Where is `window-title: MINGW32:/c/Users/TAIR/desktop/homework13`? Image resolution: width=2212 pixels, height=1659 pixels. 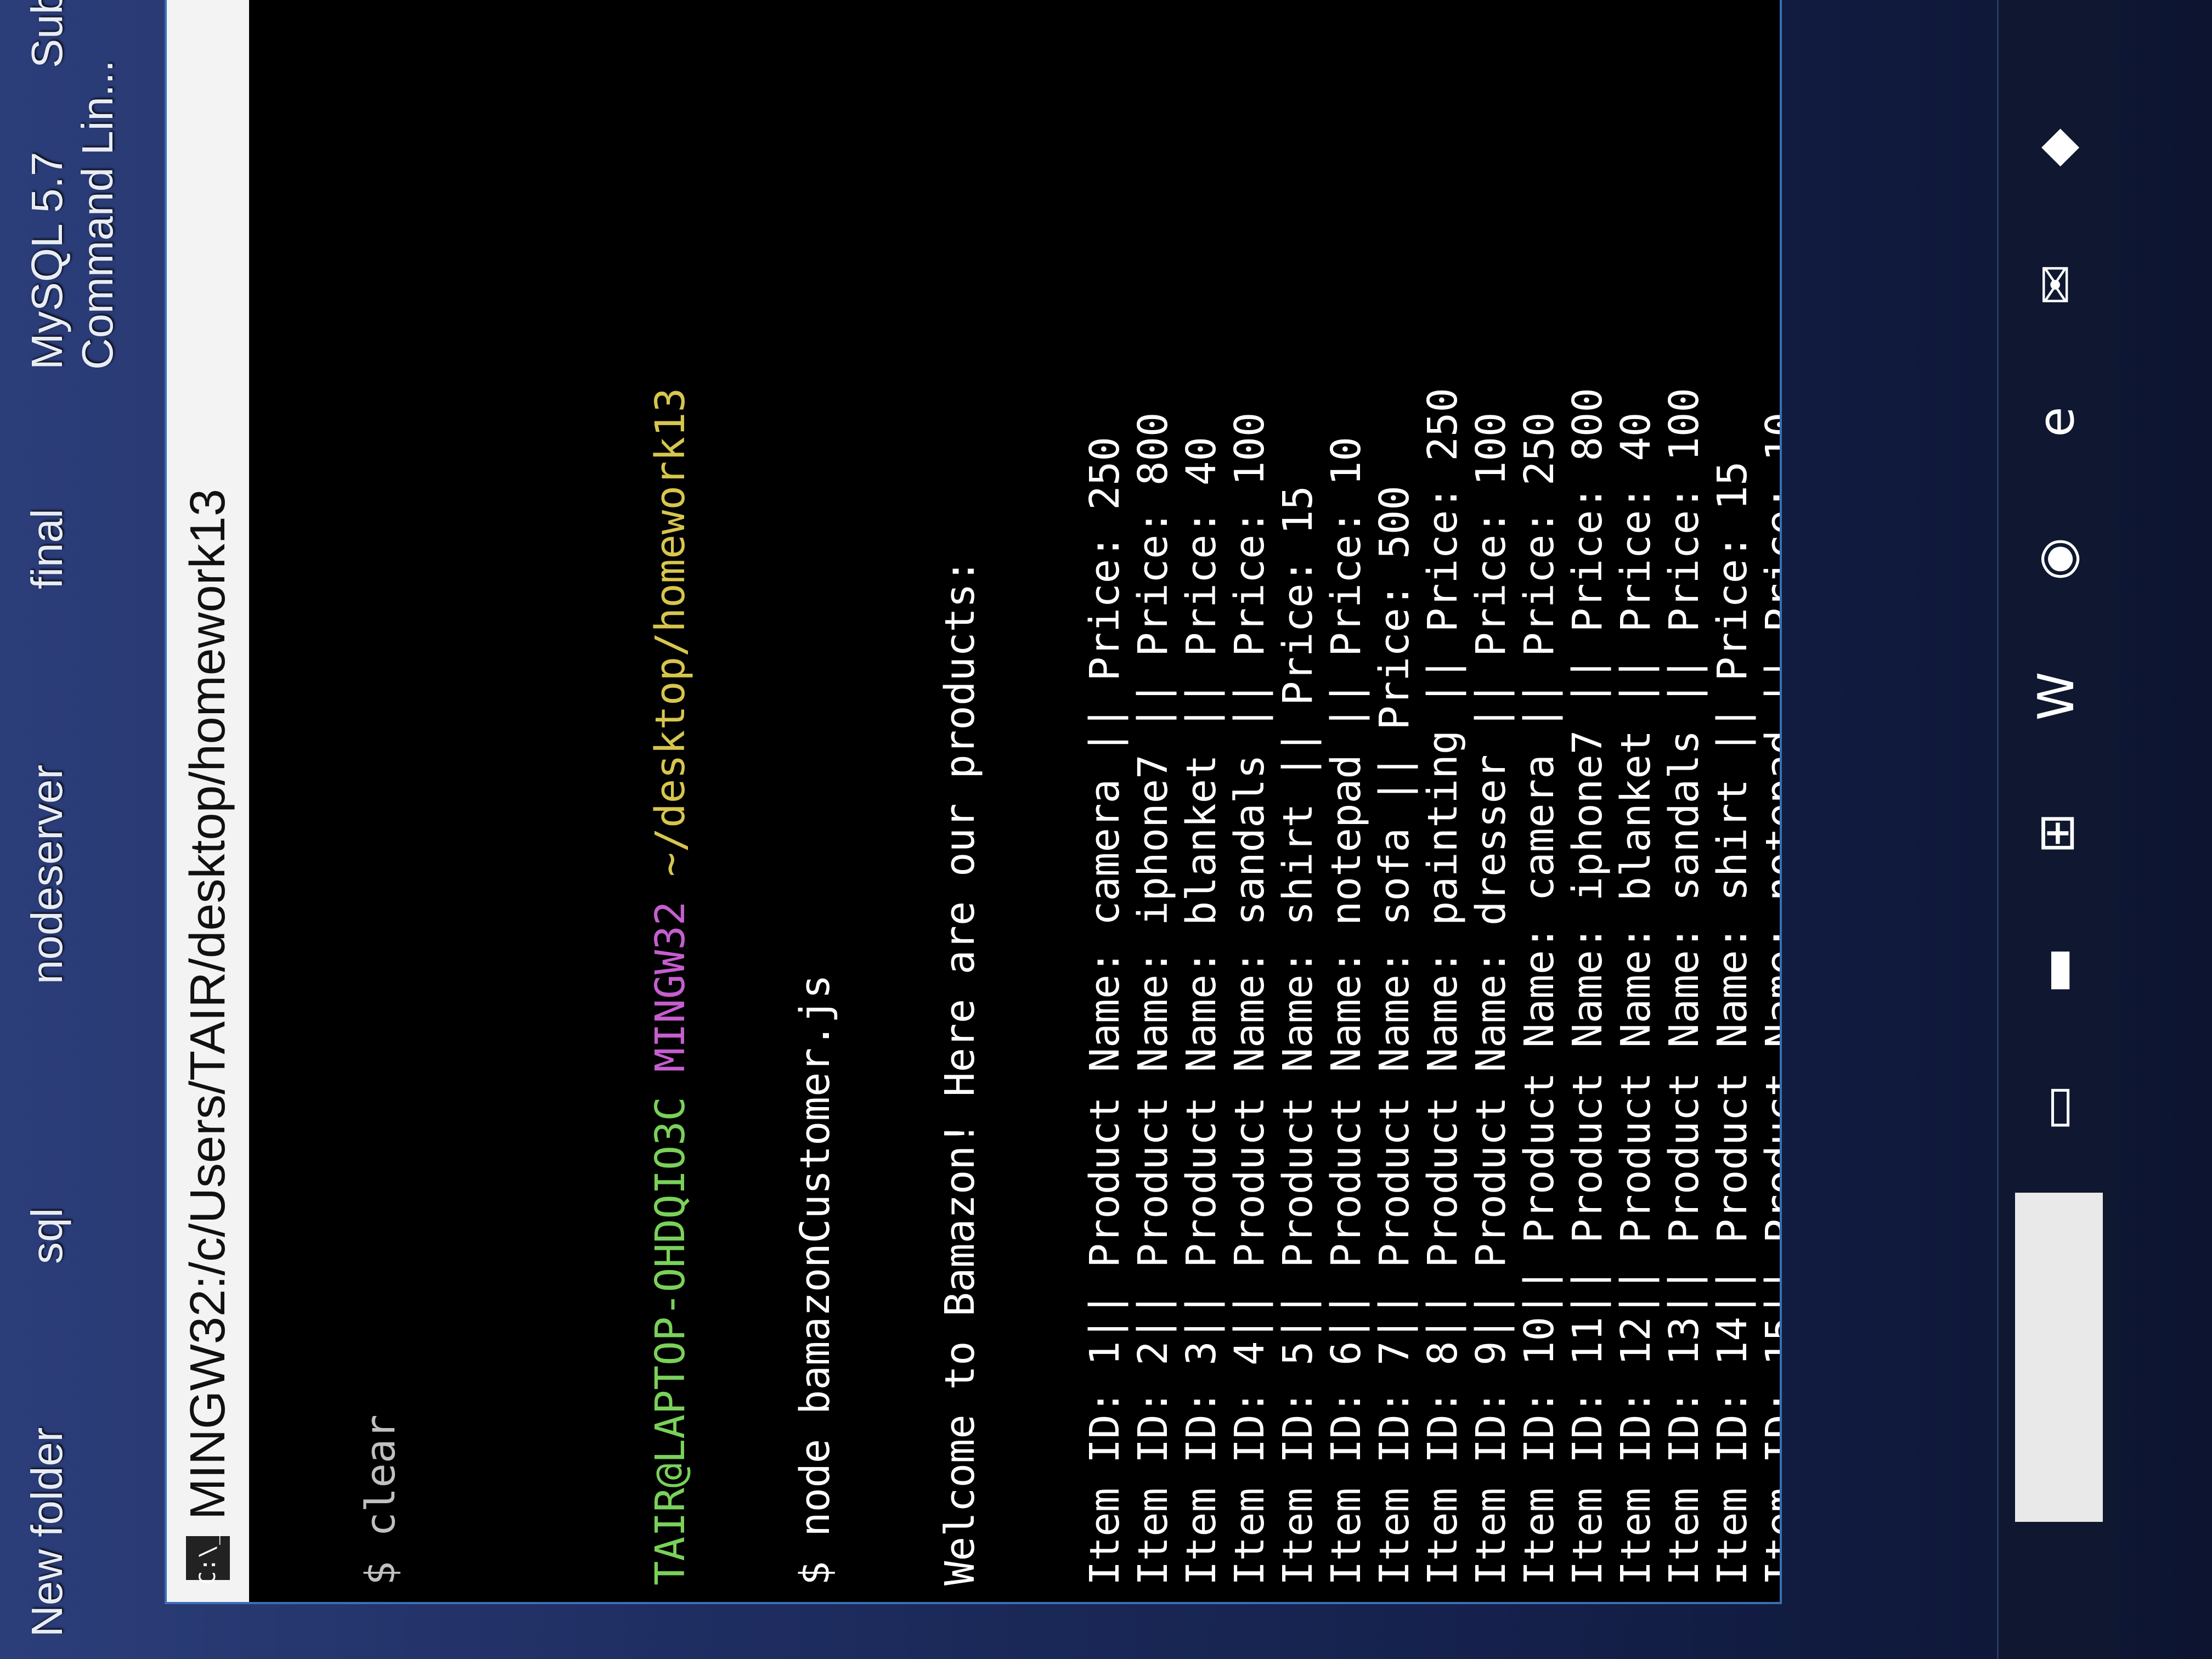
window-title: MINGW32:/c/Users/TAIR/desktop/homework13 is located at coordinates (207, 1005).